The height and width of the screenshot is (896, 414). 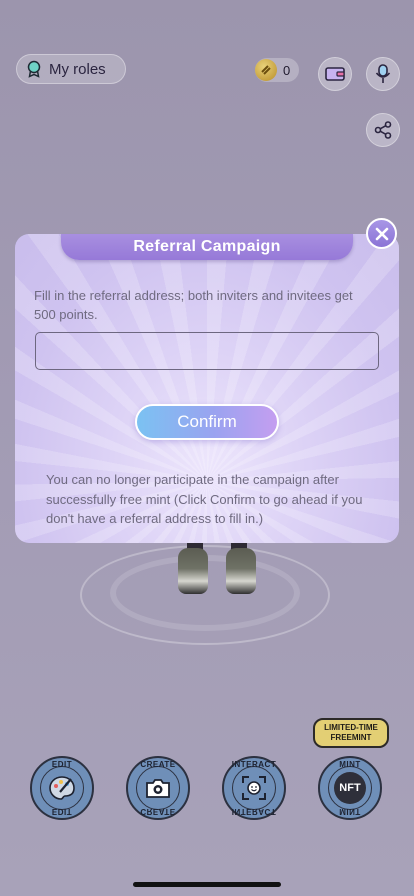 I want to click on coin-icon, so click(x=266, y=70).